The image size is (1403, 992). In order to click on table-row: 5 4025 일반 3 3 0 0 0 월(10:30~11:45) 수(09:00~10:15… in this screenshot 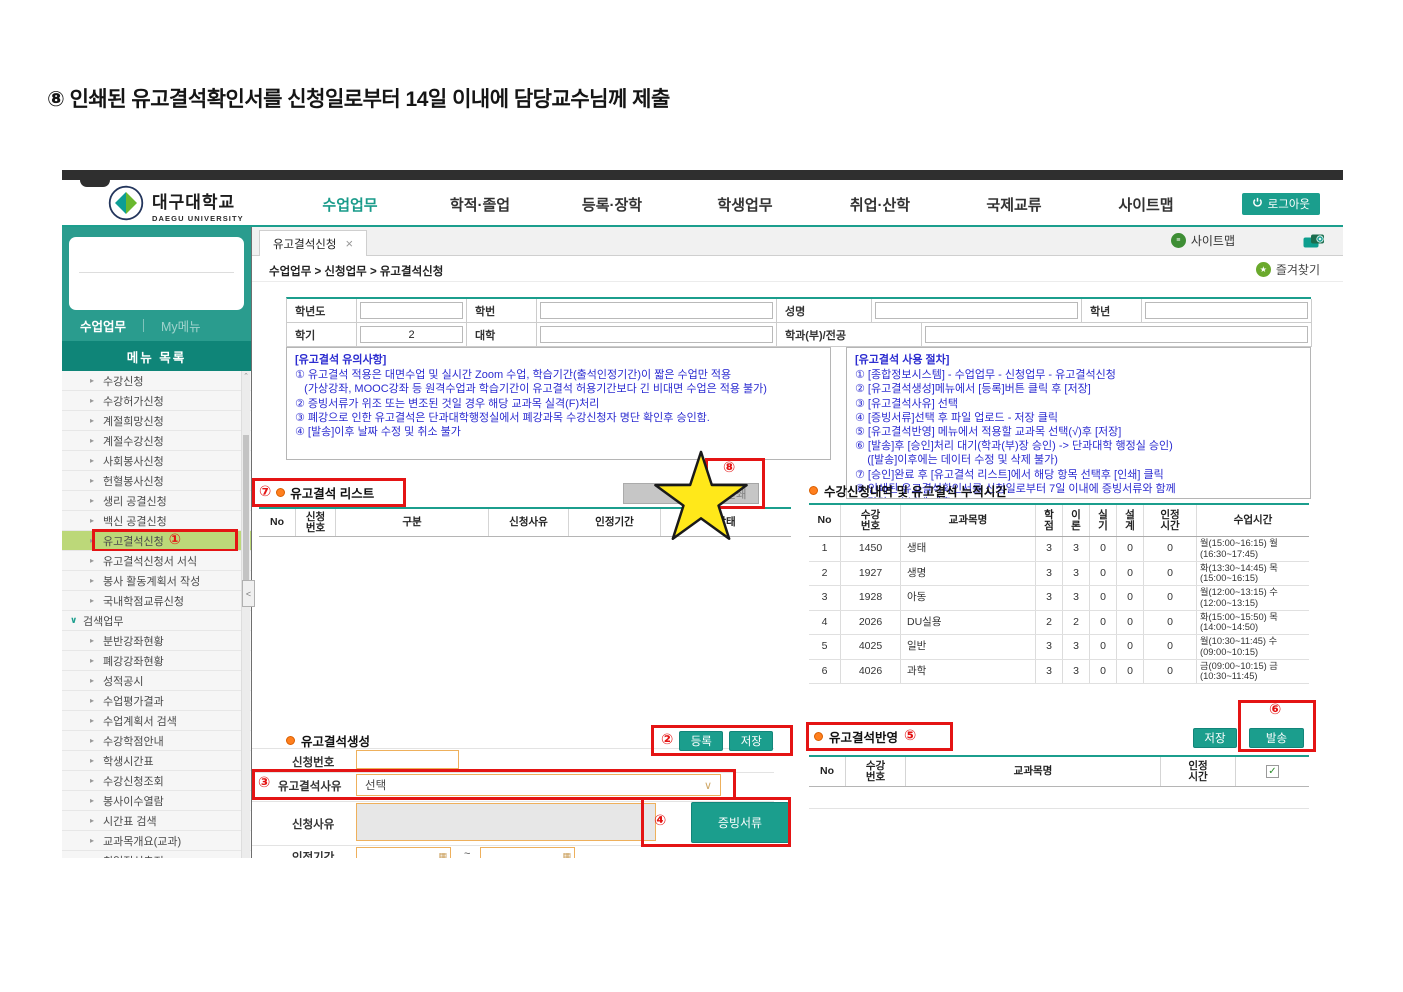, I will do `click(1059, 647)`.